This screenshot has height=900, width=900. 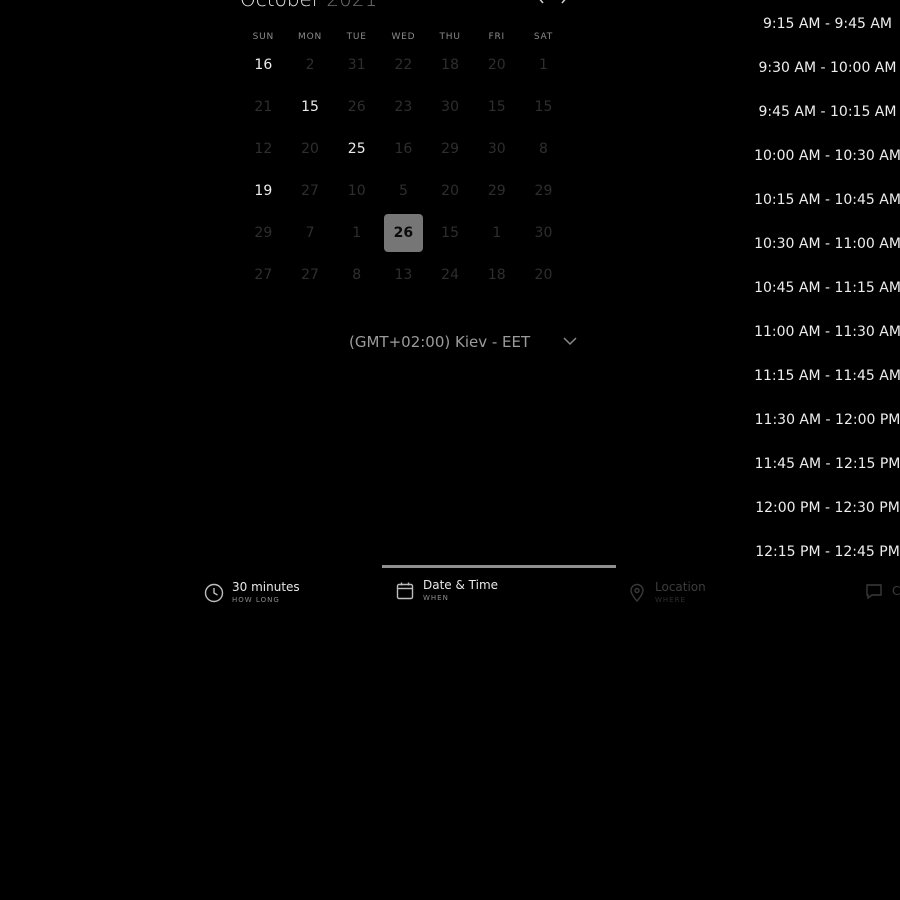 What do you see at coordinates (827, 464) in the screenshot?
I see `time-slot-button: 11:45 AM - 12:15 PM` at bounding box center [827, 464].